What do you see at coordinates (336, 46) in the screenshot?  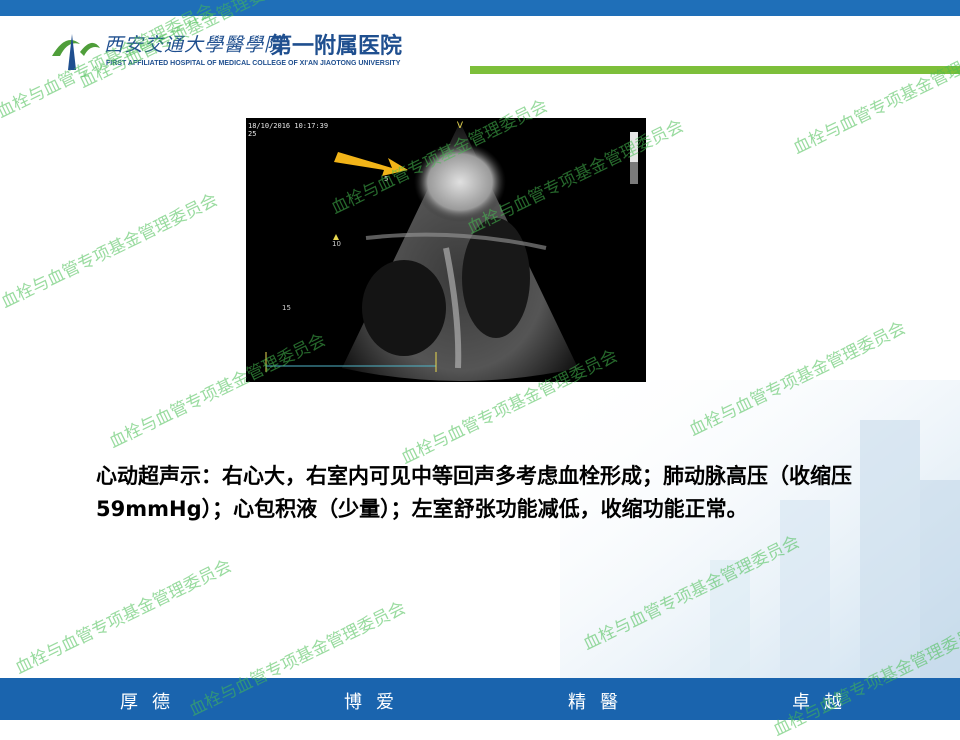 I see `hospital-name: 第一附属医院` at bounding box center [336, 46].